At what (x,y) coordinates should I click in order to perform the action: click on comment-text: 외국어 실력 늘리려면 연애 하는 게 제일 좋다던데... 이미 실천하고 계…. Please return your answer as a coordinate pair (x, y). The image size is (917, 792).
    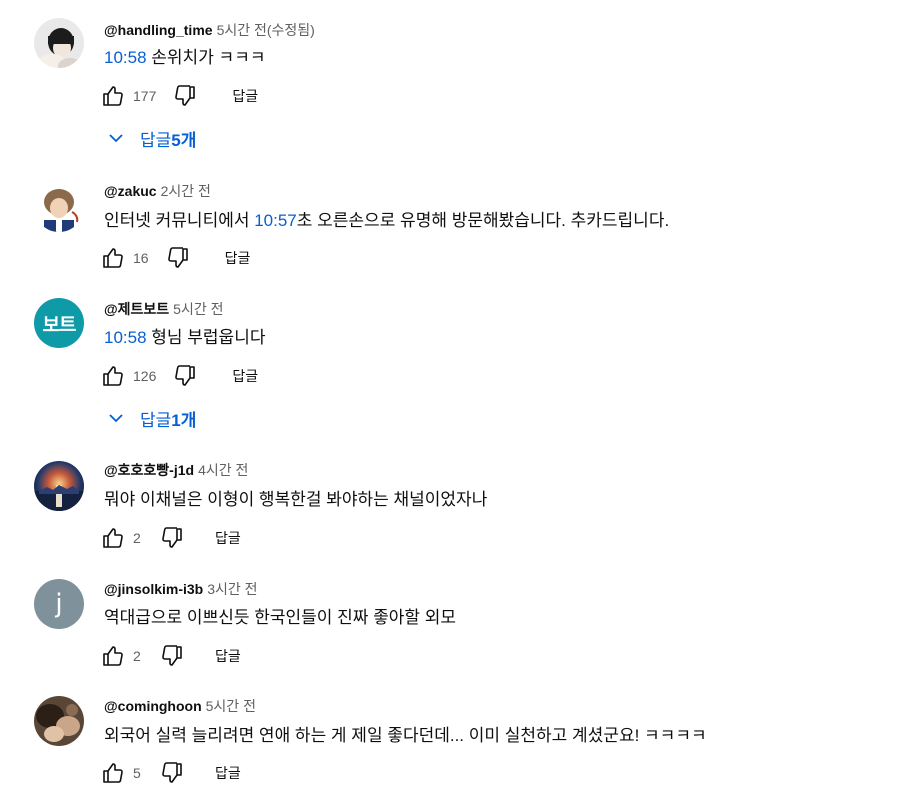
    Looking at the image, I should click on (405, 735).